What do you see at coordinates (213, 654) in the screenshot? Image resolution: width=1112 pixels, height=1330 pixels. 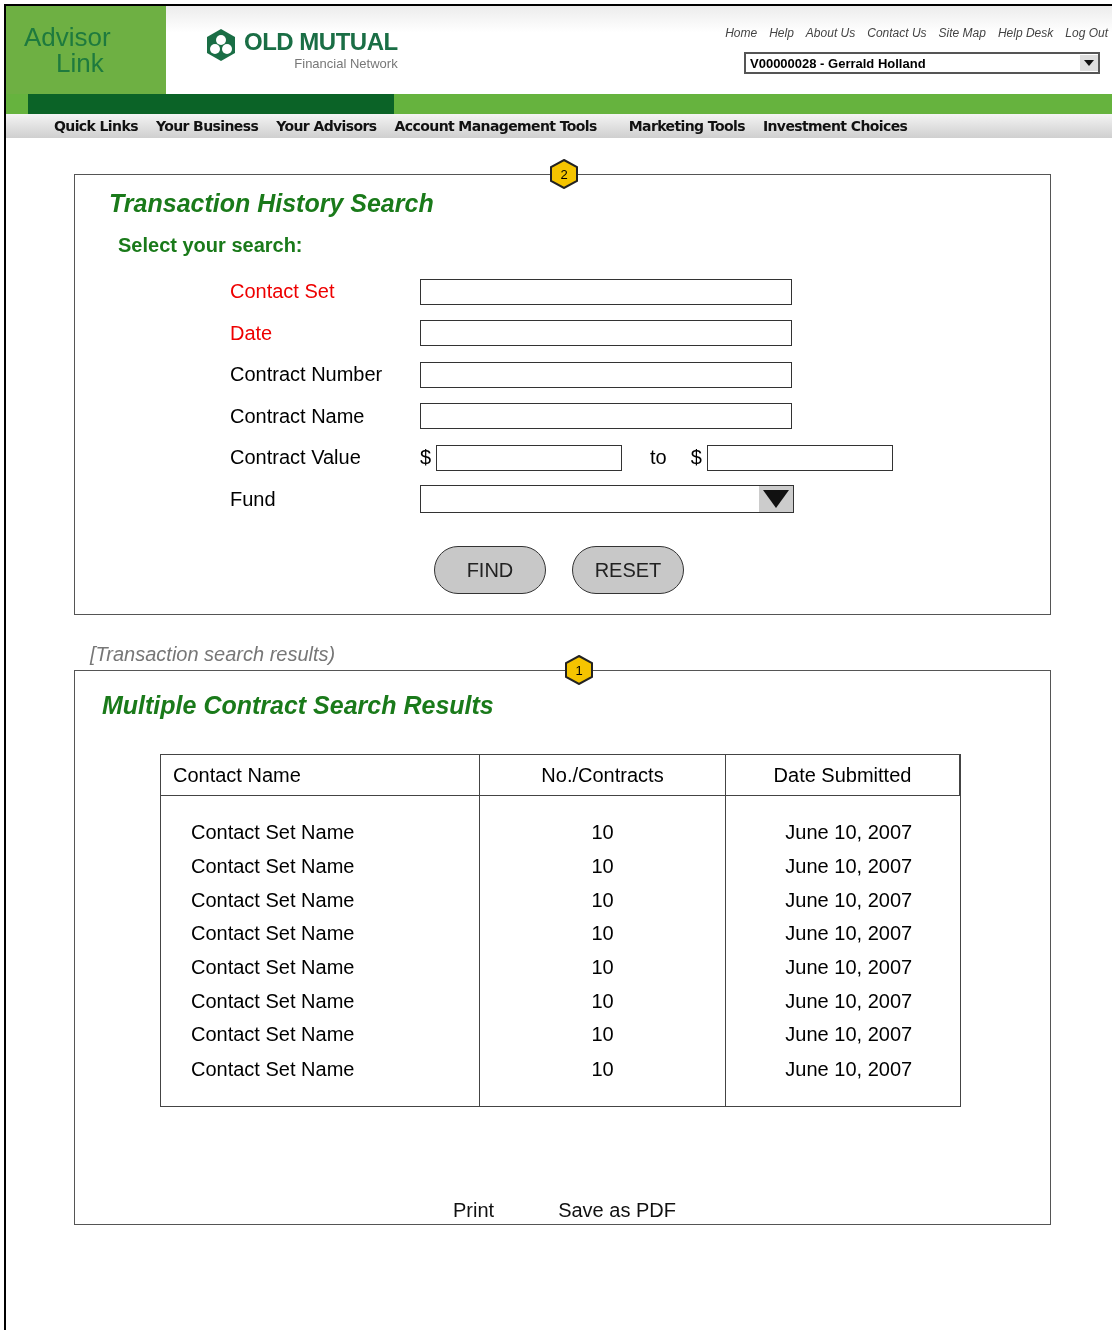 I see `results-note: [Transaction search results)` at bounding box center [213, 654].